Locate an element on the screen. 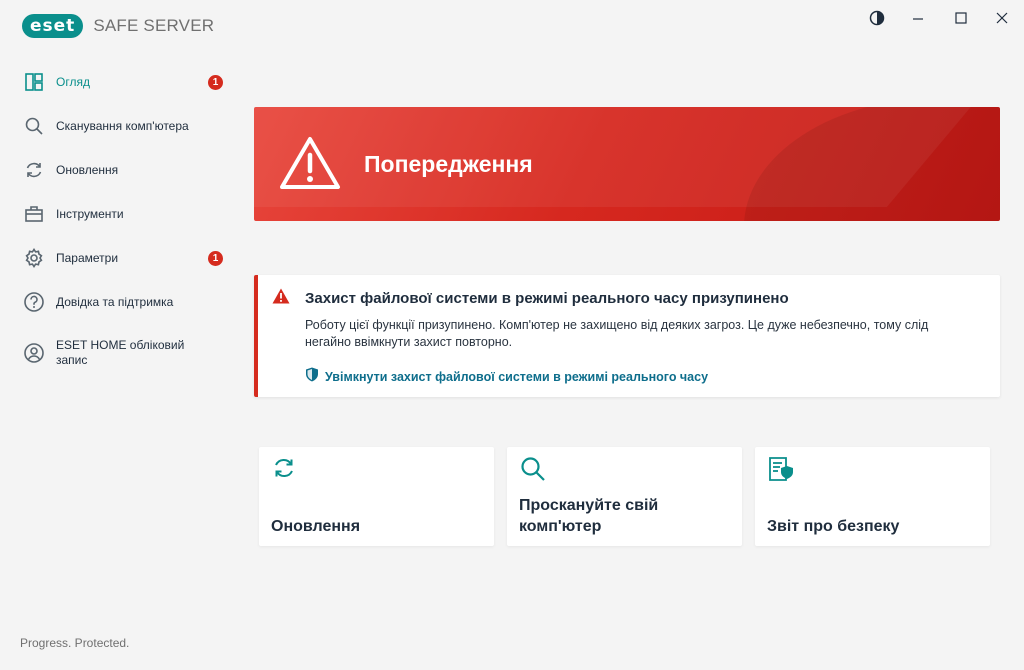 This screenshot has width=1024, height=670. sidebar-item-help: Довідка та підтримка is located at coordinates (120, 302).